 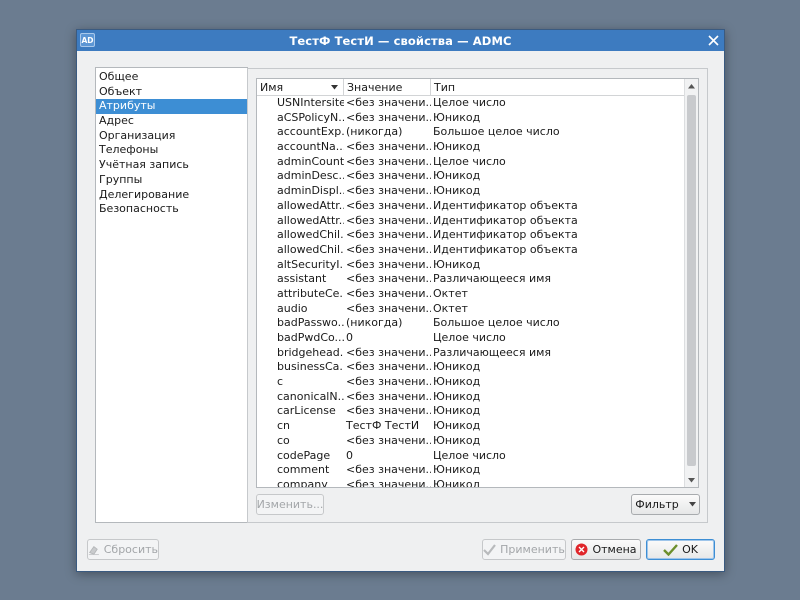 I want to click on ok-button: OK, so click(x=680, y=549).